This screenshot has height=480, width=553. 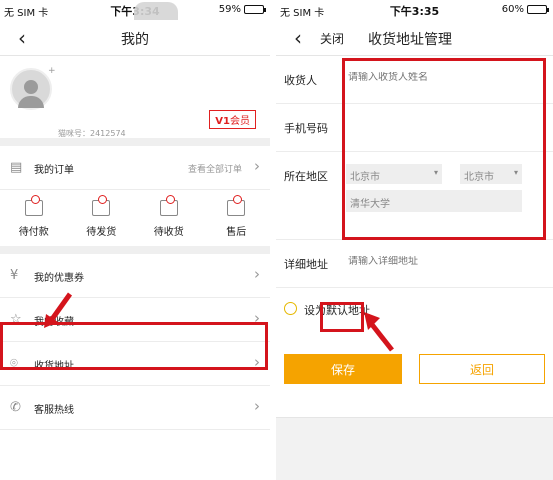 I want to click on return-button: 返回, so click(x=482, y=369).